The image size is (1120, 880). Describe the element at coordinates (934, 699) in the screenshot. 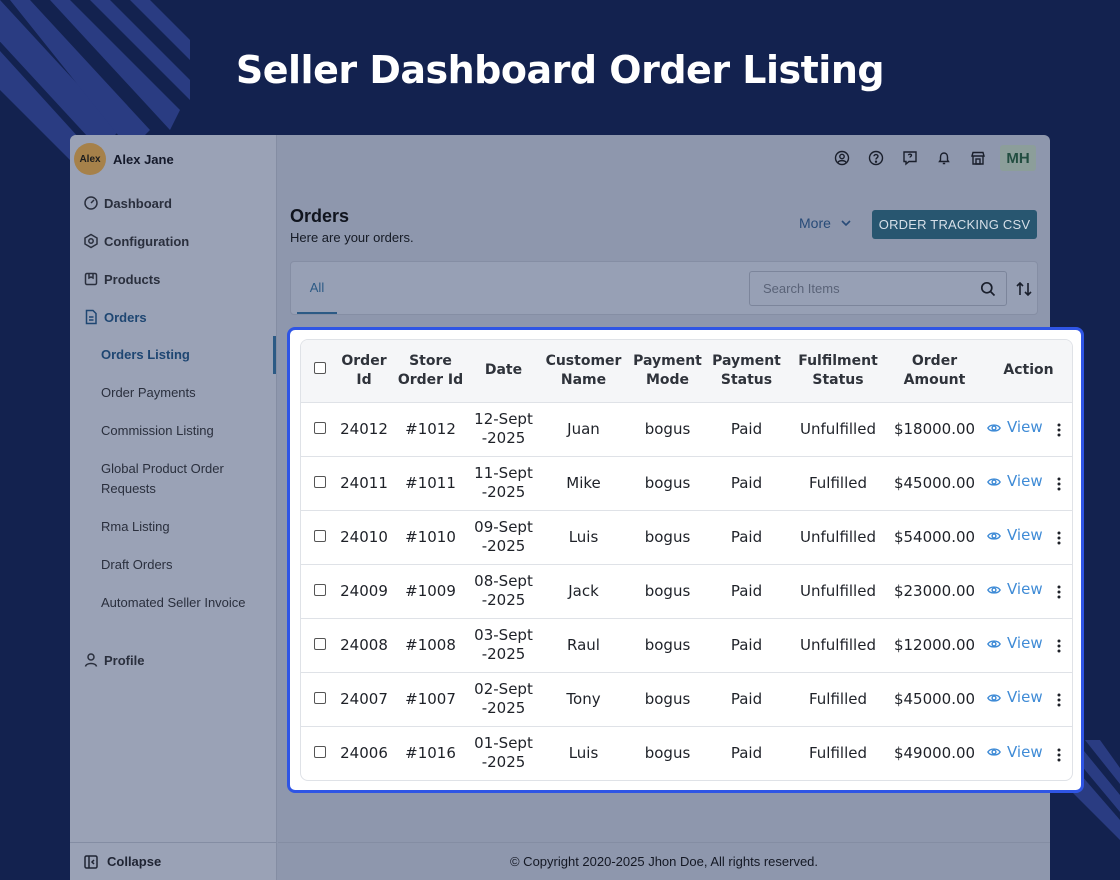

I see `cell-order-amount: $45000.00` at that location.